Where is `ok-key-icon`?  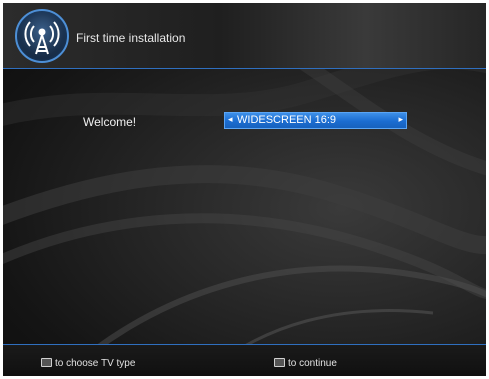 ok-key-icon is located at coordinates (279, 362).